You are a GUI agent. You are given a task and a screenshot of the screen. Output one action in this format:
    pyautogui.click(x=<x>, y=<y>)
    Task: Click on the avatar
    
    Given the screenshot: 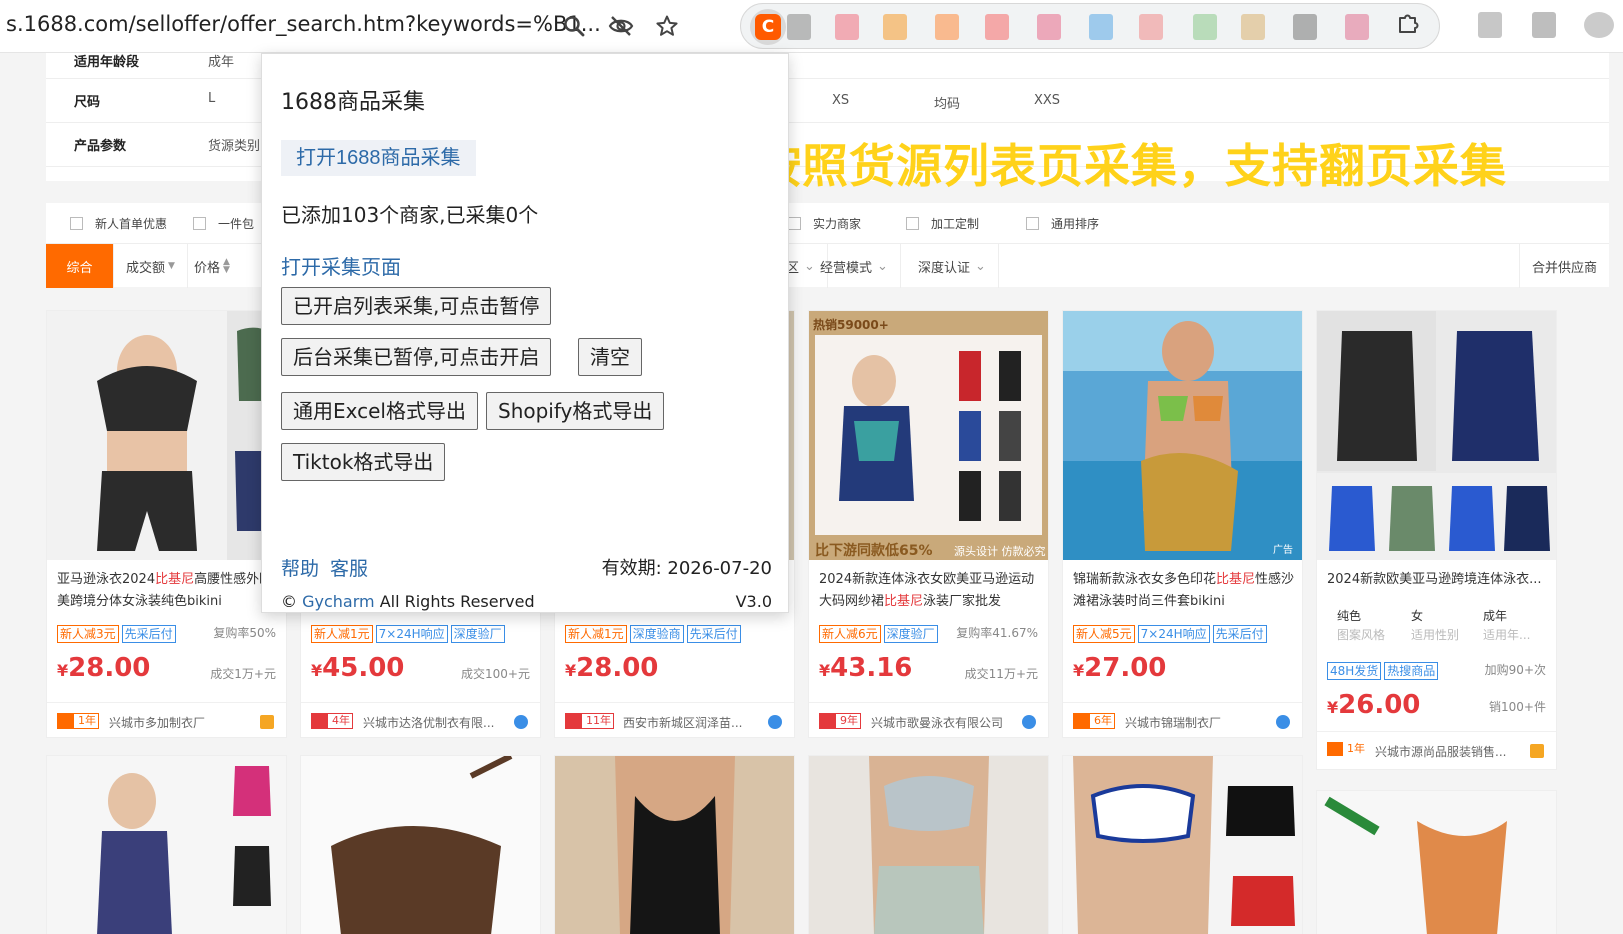 What is the action you would take?
    pyautogui.click(x=1599, y=25)
    